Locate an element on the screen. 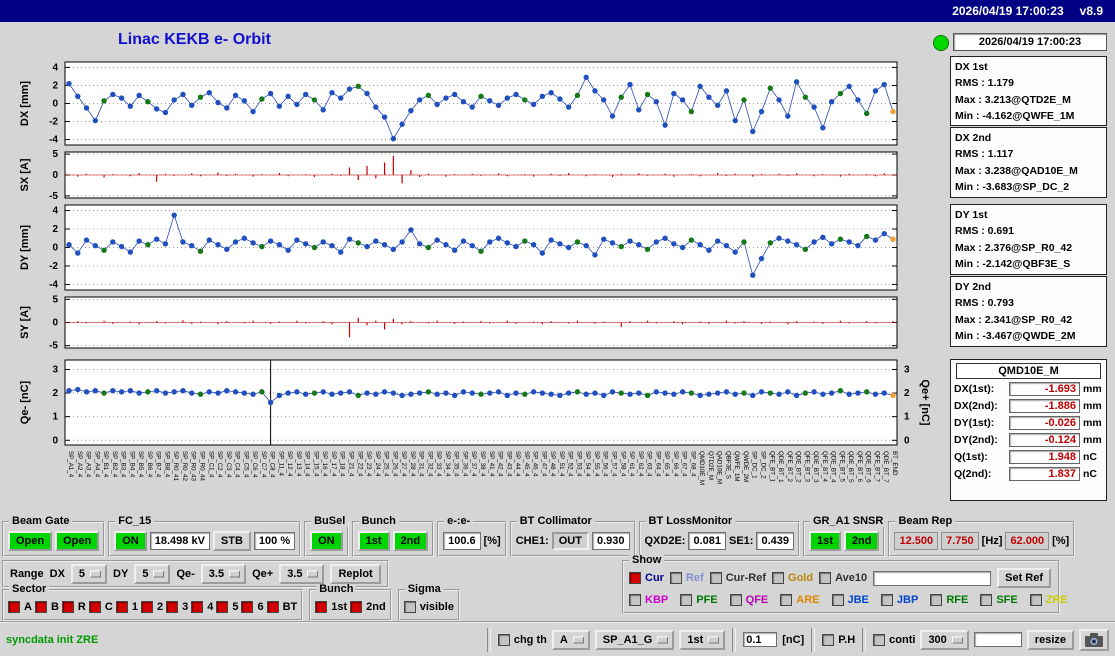  sector-checkbox-bt: BT is located at coordinates (282, 607).